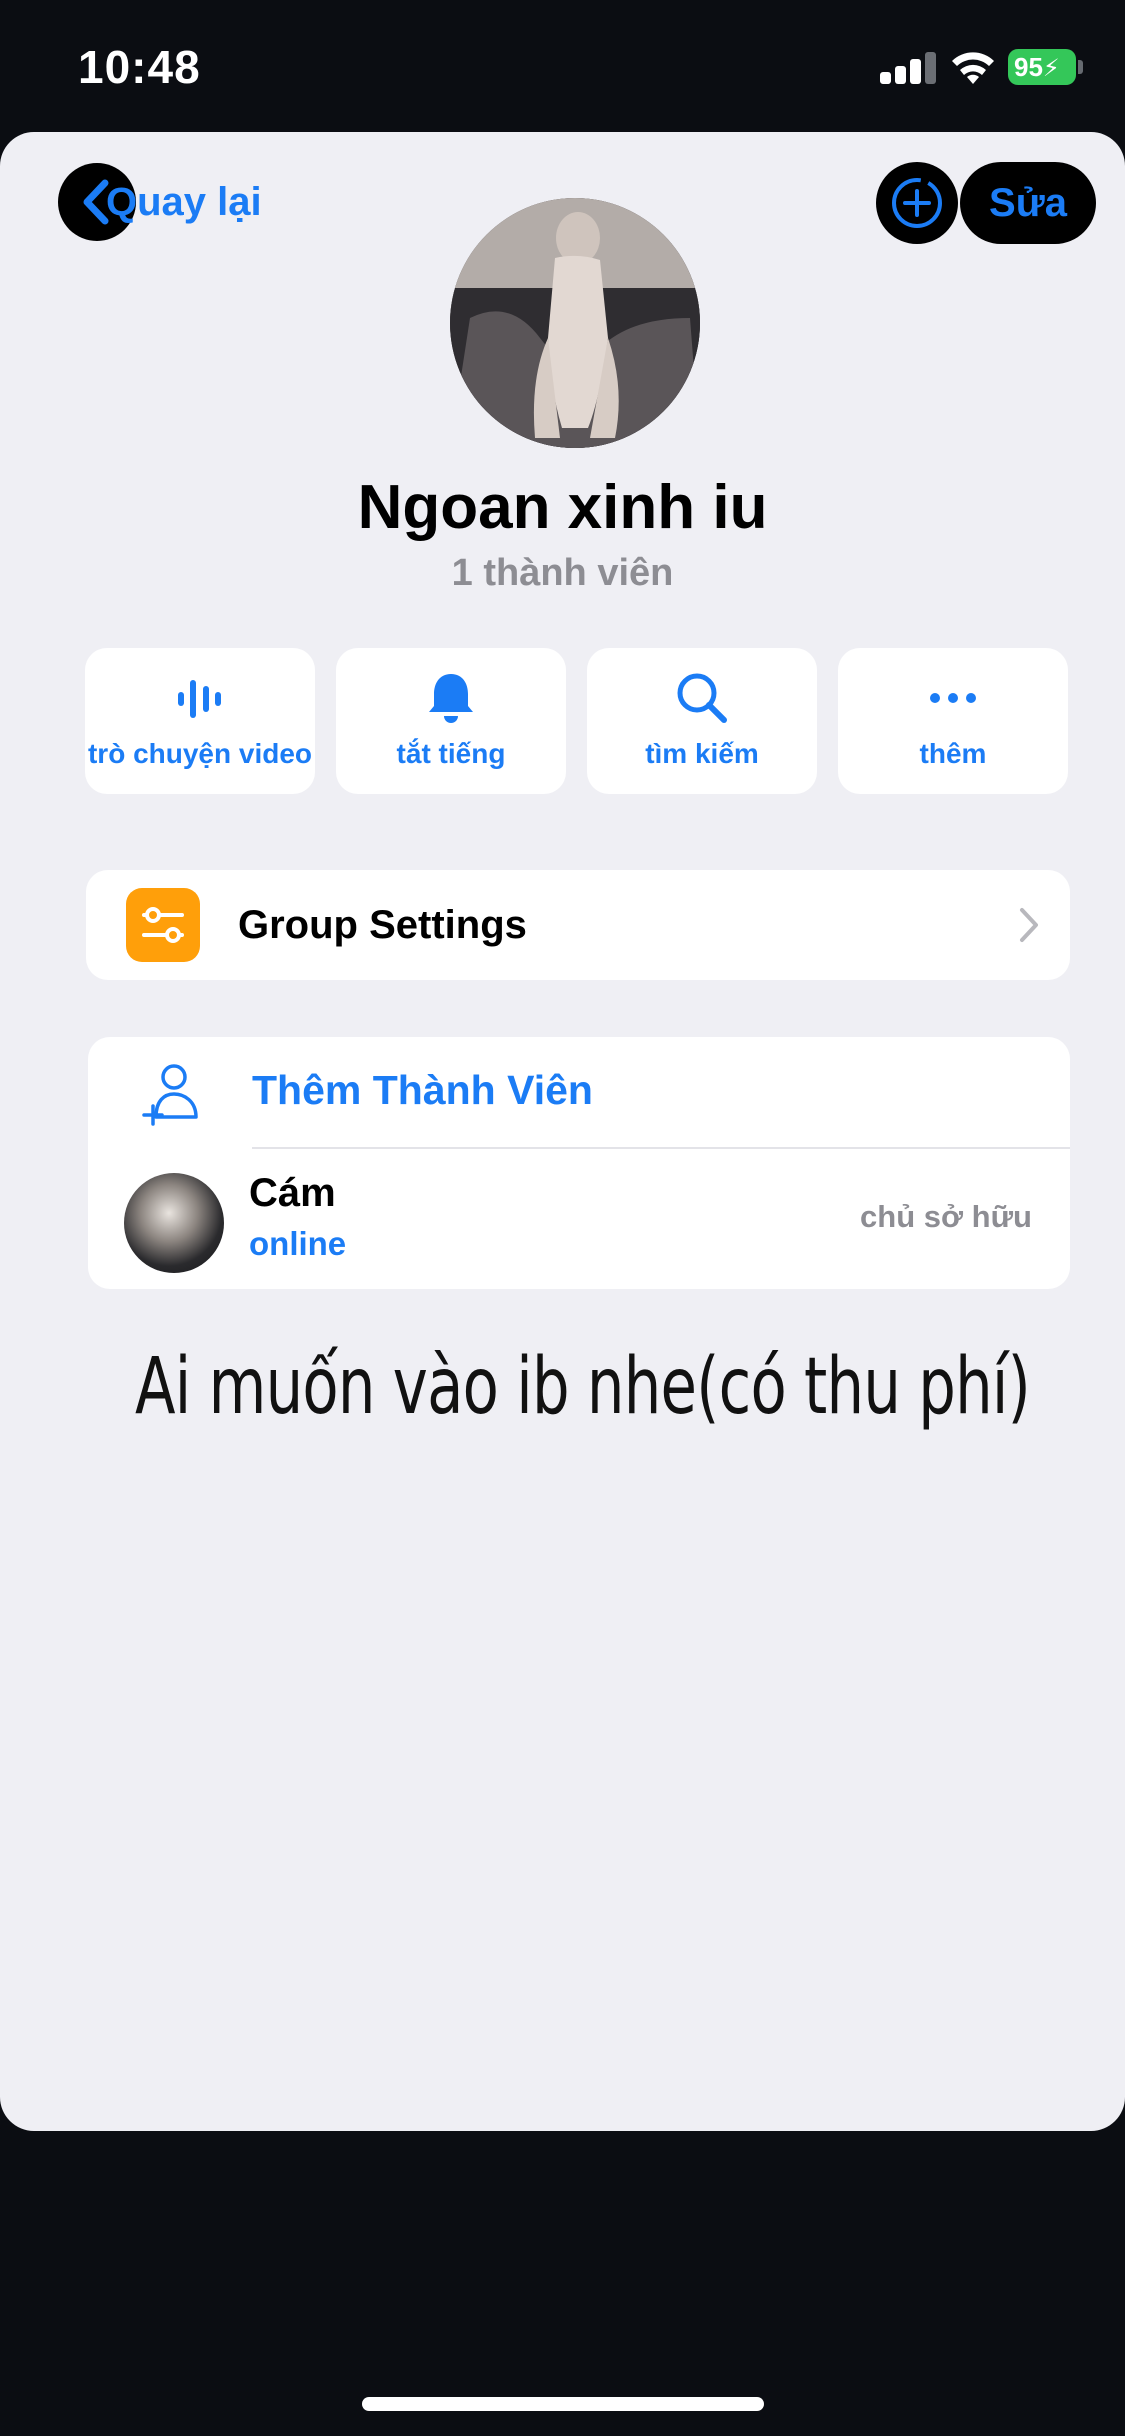 The image size is (1125, 2436). What do you see at coordinates (563, 2404) in the screenshot?
I see `home-indicator` at bounding box center [563, 2404].